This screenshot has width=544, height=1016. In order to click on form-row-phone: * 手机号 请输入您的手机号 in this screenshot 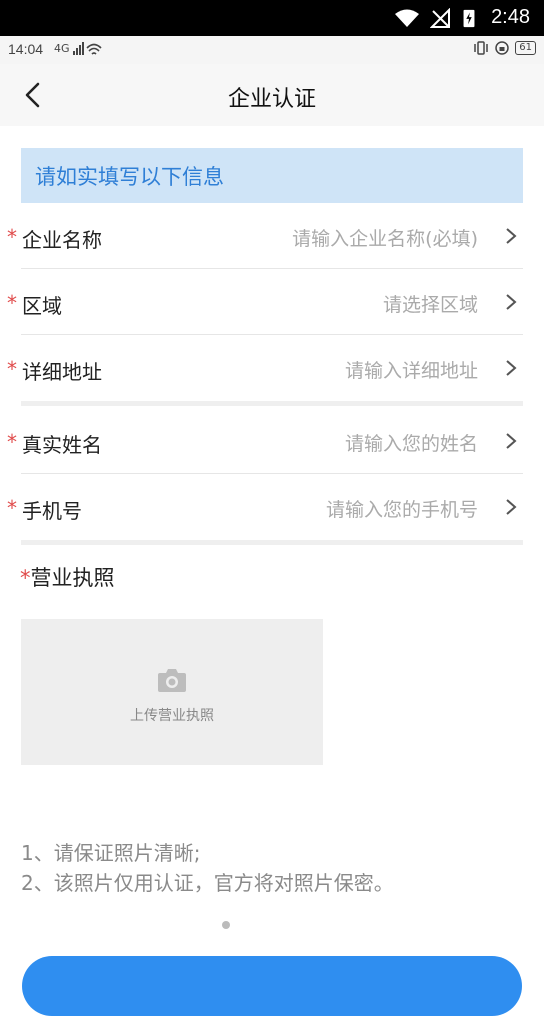, I will do `click(272, 507)`.